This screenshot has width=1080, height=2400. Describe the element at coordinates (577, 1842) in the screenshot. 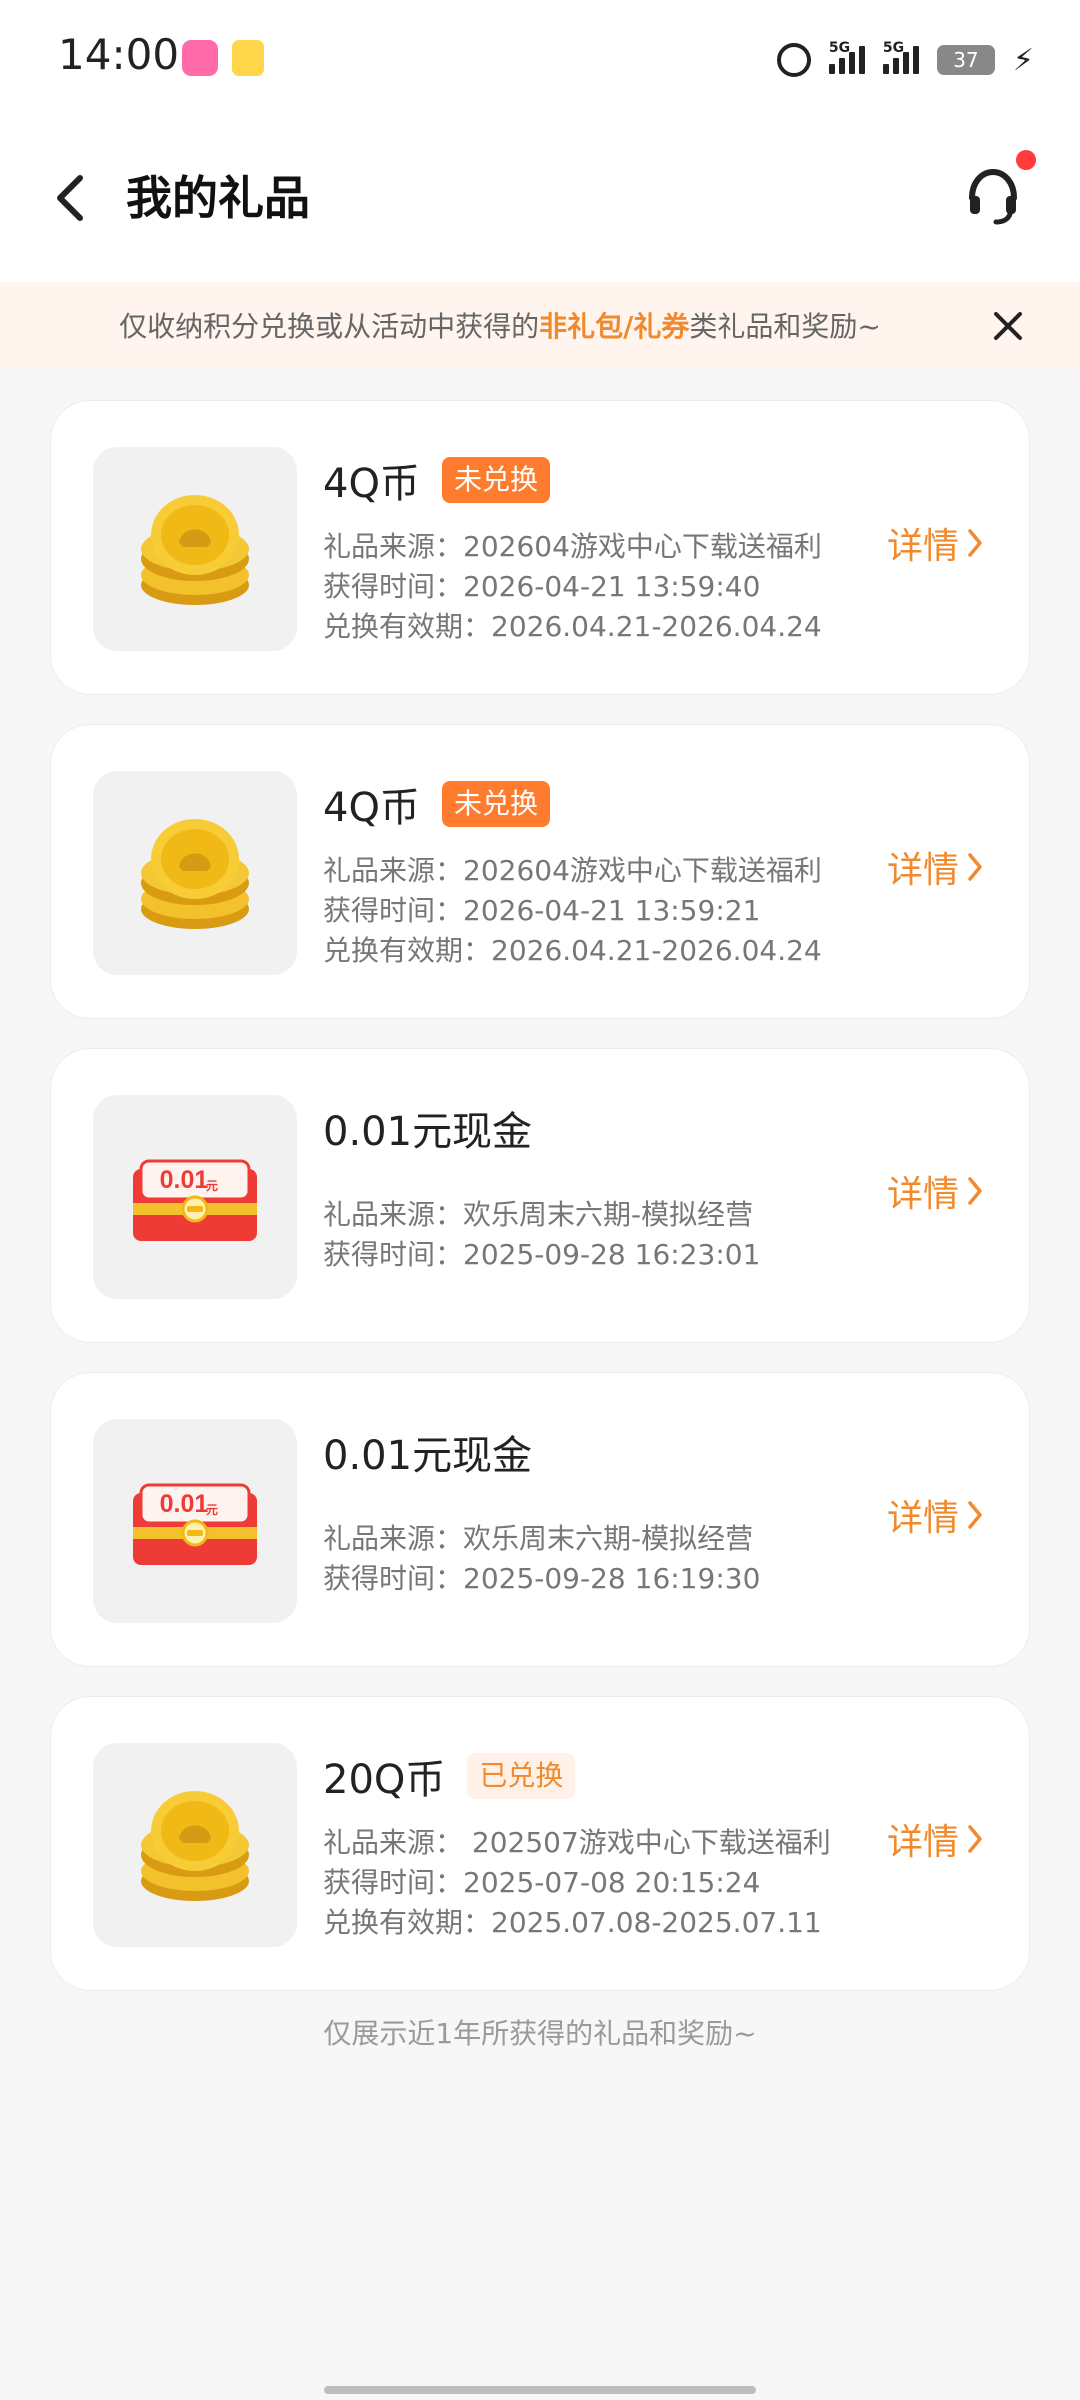

I see `gift-source: 礼品来源： 202507游戏中心下载送福利` at that location.